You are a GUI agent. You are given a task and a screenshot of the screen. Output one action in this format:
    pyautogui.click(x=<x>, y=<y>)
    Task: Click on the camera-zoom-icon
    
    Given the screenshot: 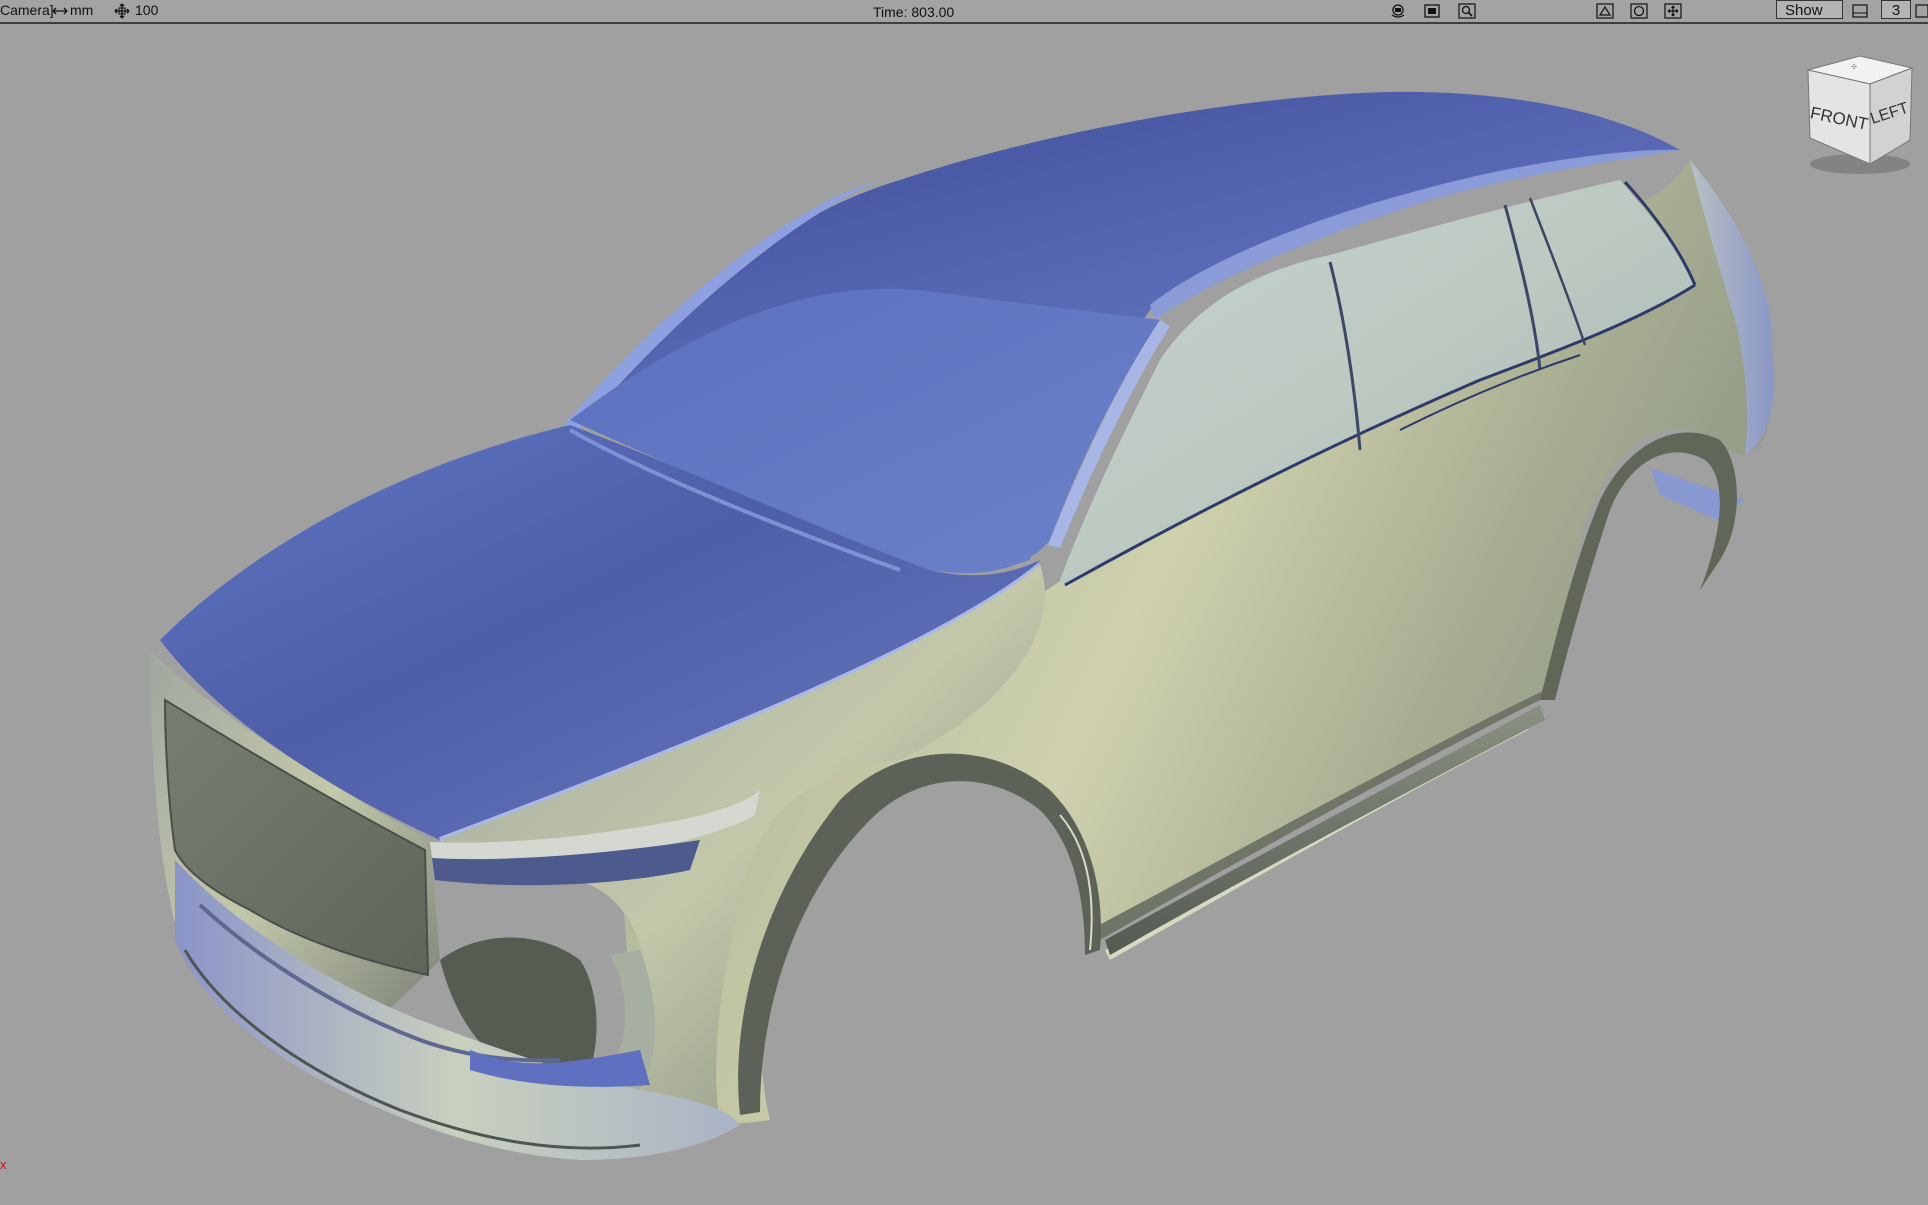 What is the action you would take?
    pyautogui.click(x=1467, y=11)
    